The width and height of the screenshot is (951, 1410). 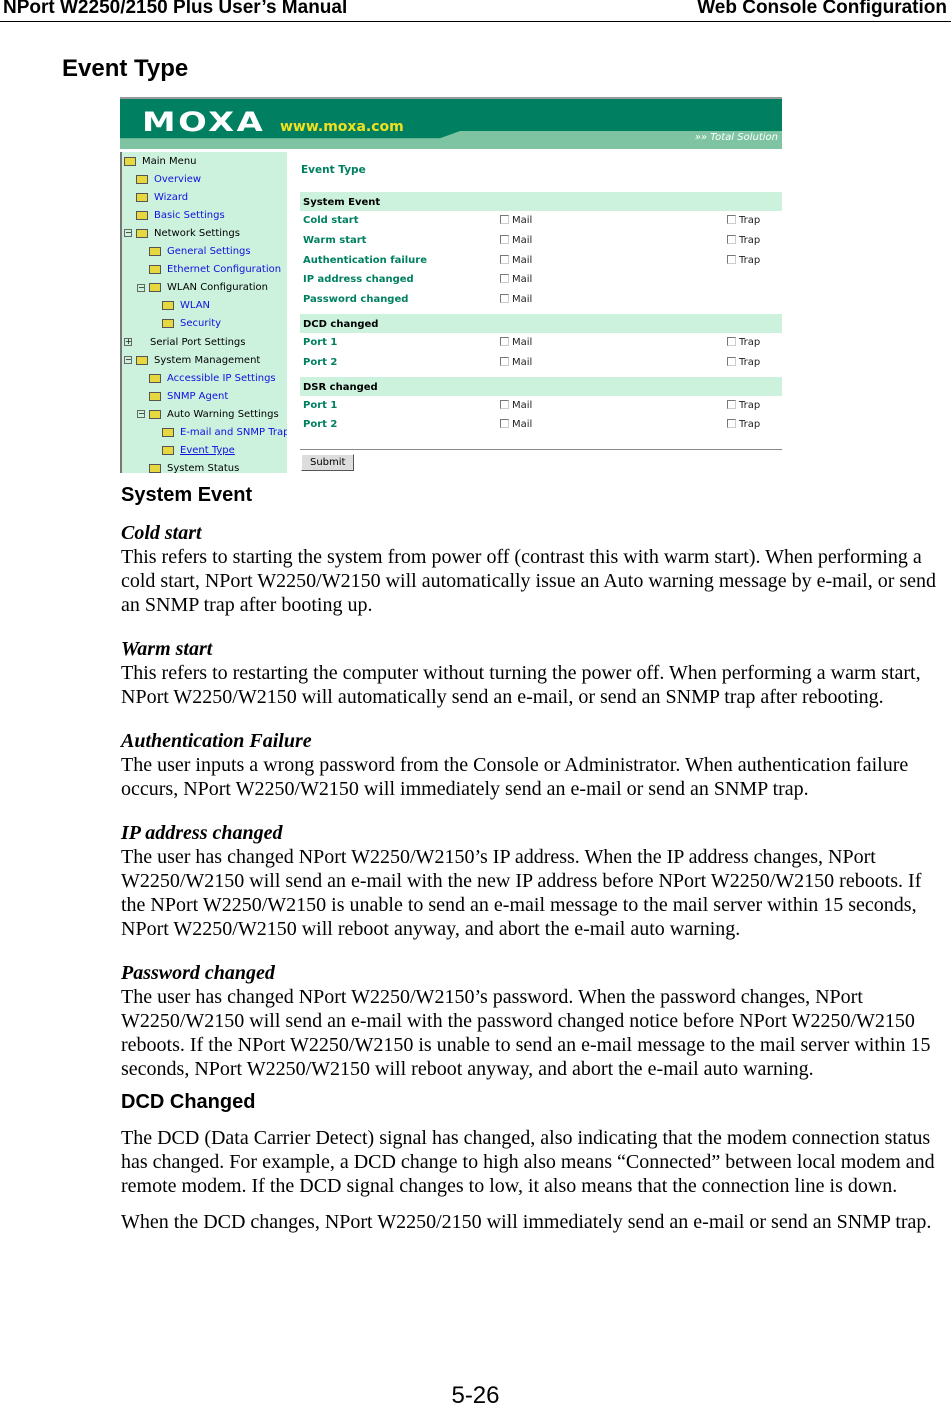 What do you see at coordinates (320, 342) in the screenshot?
I see `event-name: Port 1` at bounding box center [320, 342].